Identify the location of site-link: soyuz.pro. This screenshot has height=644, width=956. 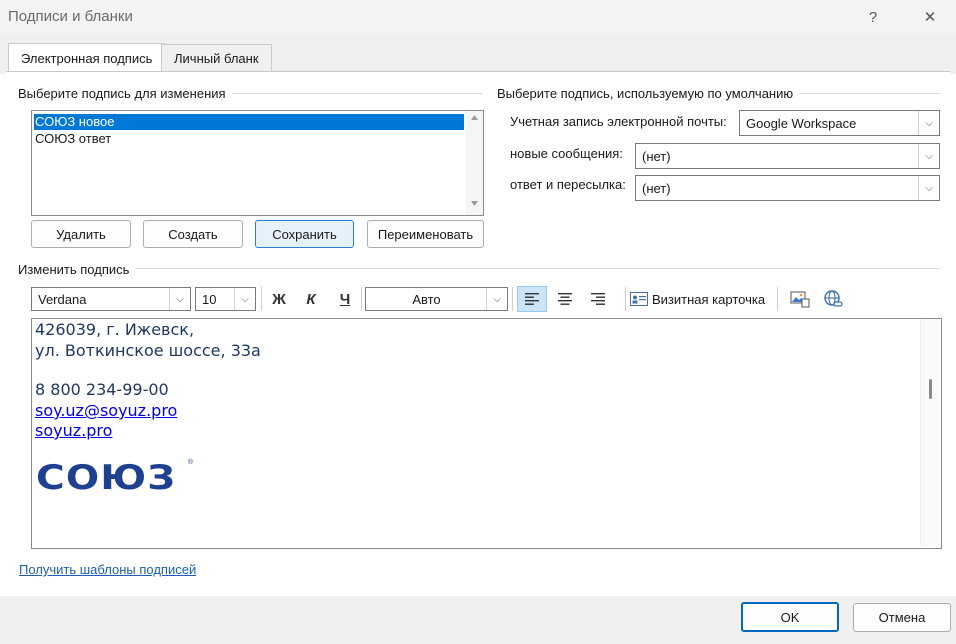
(73, 430).